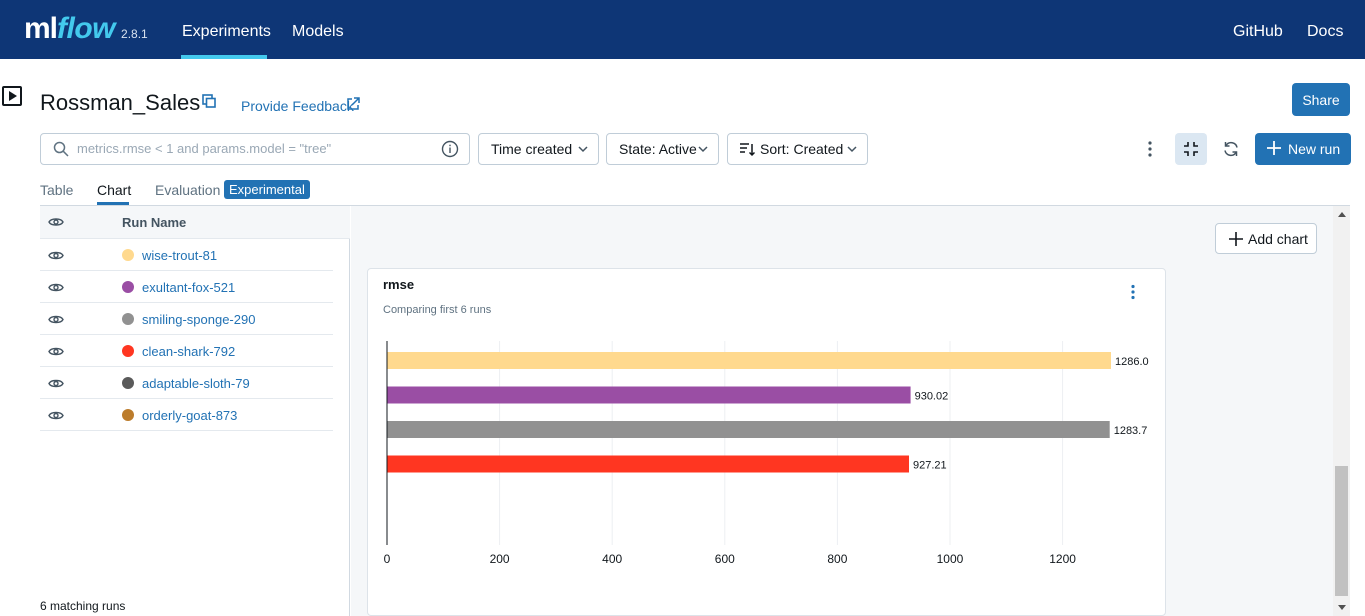 This screenshot has width=1365, height=616. What do you see at coordinates (56, 190) in the screenshot?
I see `tab-table: Table` at bounding box center [56, 190].